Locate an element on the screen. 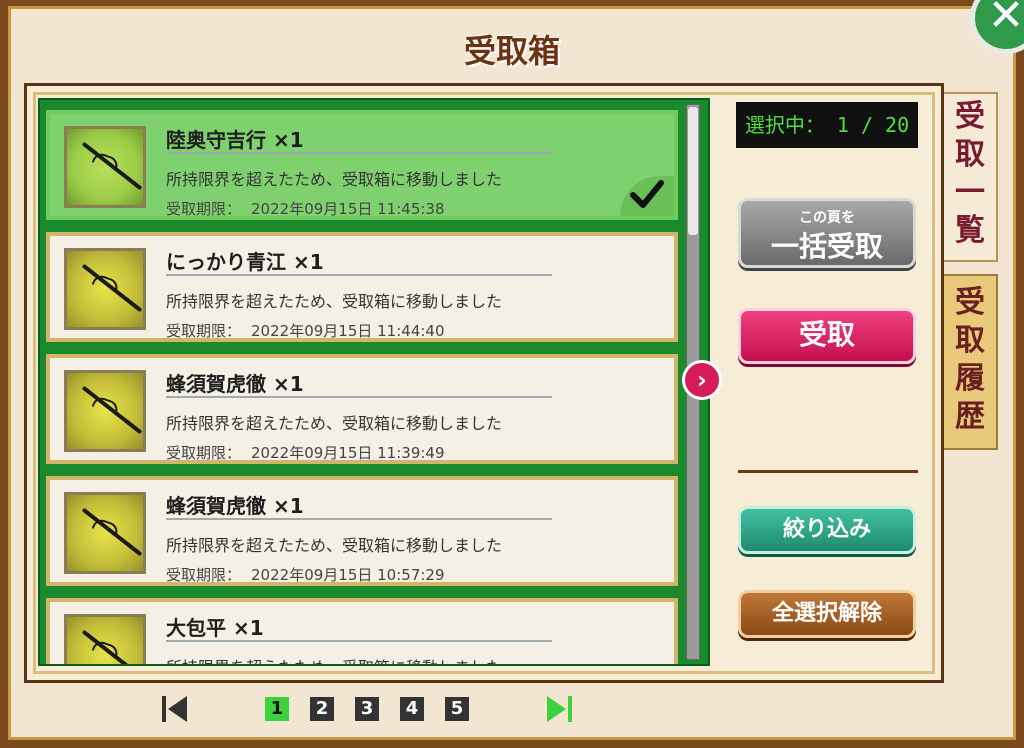 The height and width of the screenshot is (748, 1024). item-deadline: 受取期限： 2022年09月15日 10:57:29 is located at coordinates (305, 574).